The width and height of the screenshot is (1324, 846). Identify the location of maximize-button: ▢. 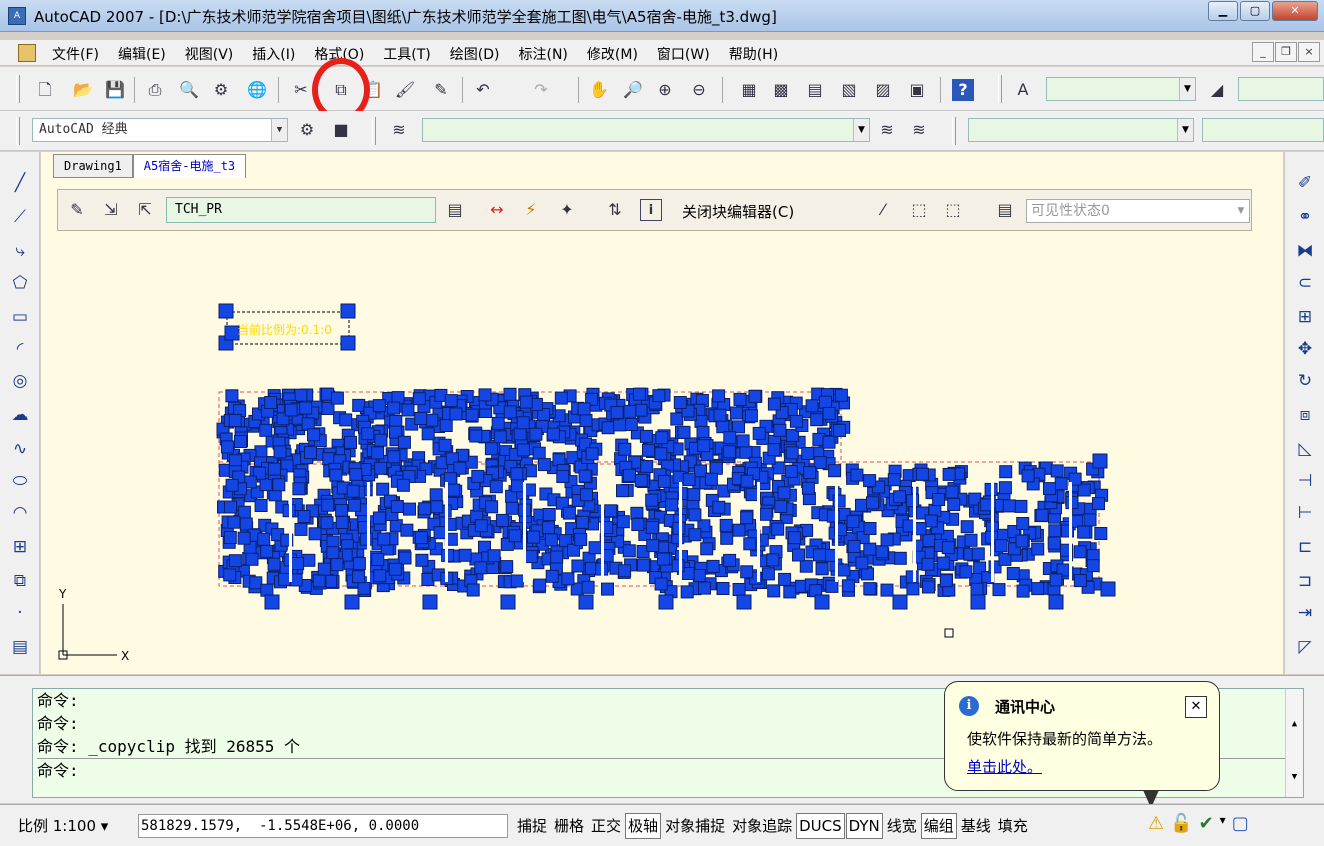
(1255, 11).